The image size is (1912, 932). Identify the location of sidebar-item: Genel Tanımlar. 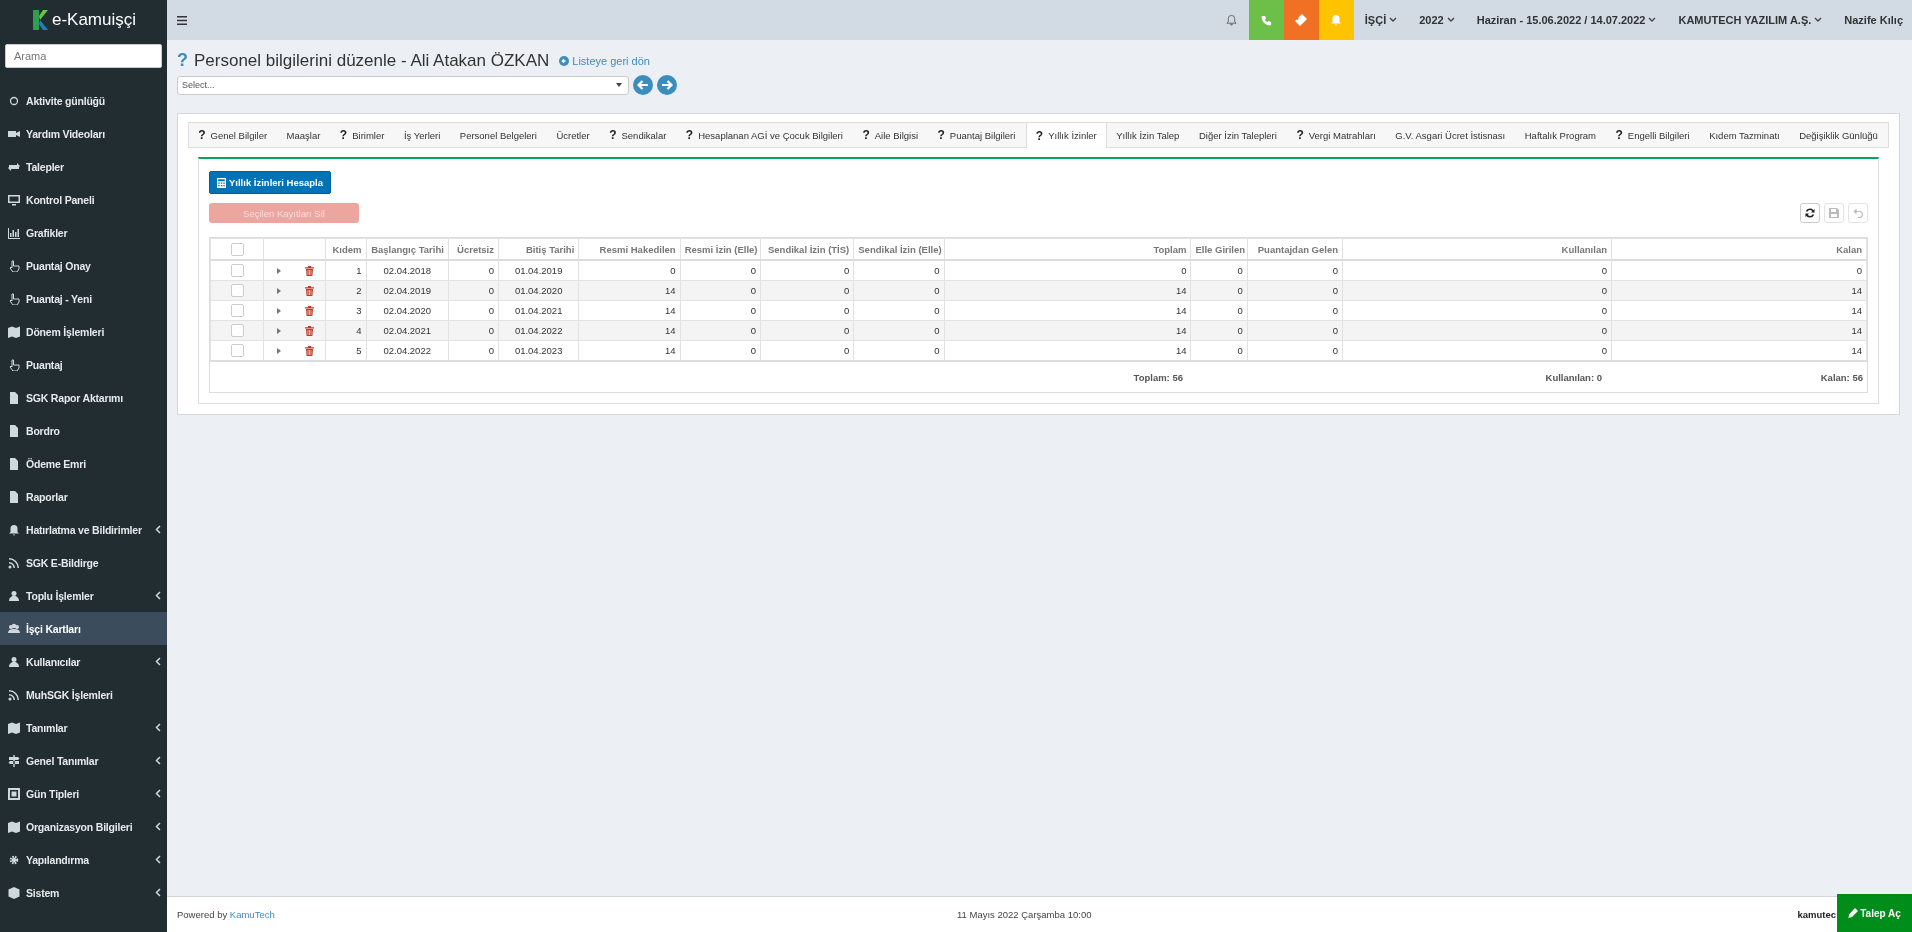
(83, 760).